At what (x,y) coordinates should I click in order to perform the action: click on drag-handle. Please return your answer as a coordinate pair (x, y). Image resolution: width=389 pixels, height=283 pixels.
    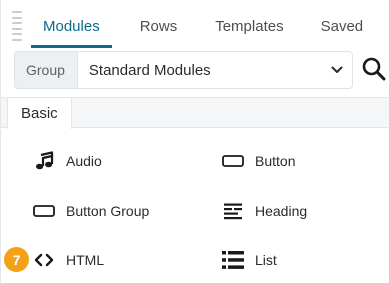
    Looking at the image, I should click on (17, 26).